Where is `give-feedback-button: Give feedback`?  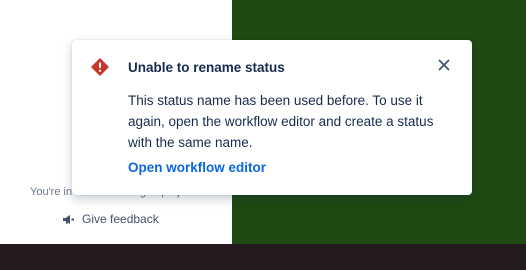 give-feedback-button: Give feedback is located at coordinates (110, 219).